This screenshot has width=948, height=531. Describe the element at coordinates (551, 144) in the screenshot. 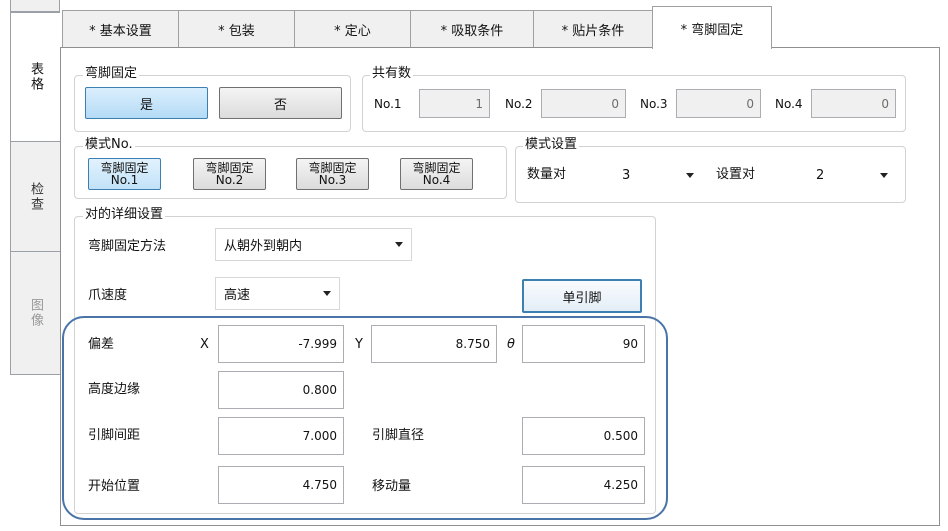

I see `pattern-settings-group-label: 模式设置` at that location.